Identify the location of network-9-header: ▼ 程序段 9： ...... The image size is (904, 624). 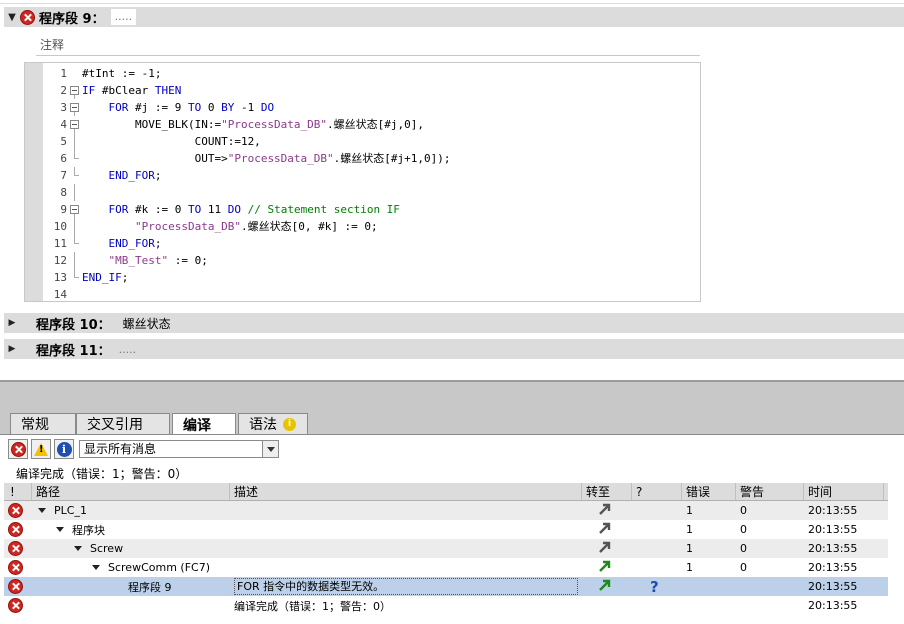
(454, 17).